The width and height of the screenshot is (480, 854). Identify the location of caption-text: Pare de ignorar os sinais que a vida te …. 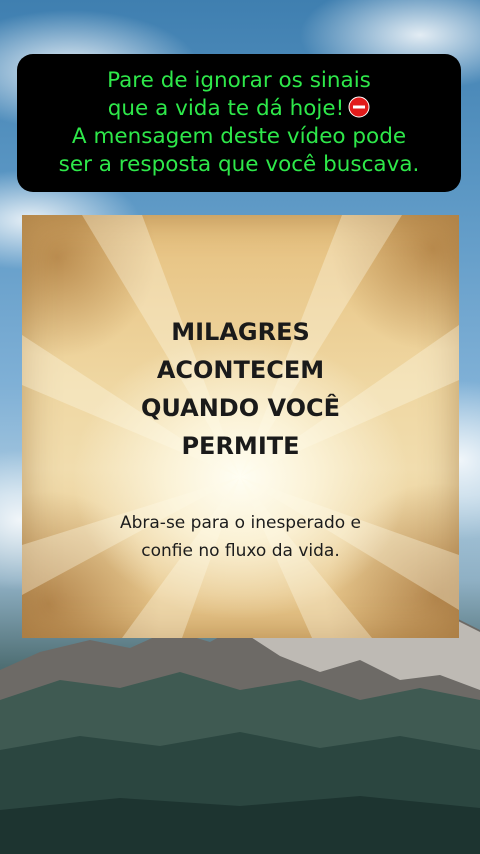
(239, 123).